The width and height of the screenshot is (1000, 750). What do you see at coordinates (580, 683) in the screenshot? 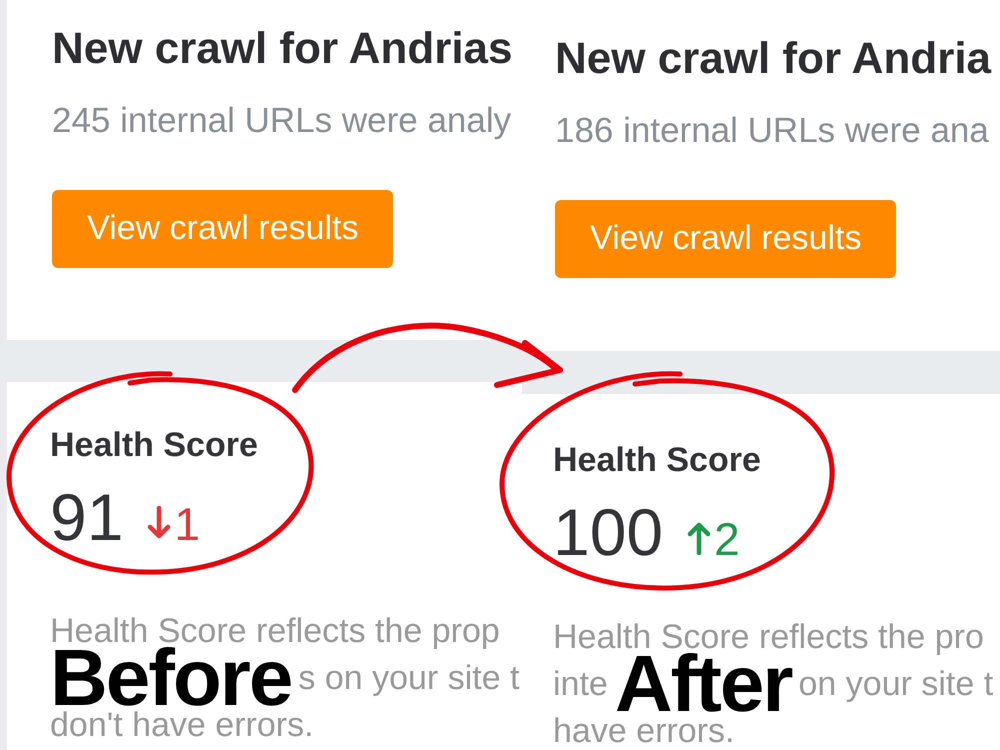
I see `description-text: inte` at bounding box center [580, 683].